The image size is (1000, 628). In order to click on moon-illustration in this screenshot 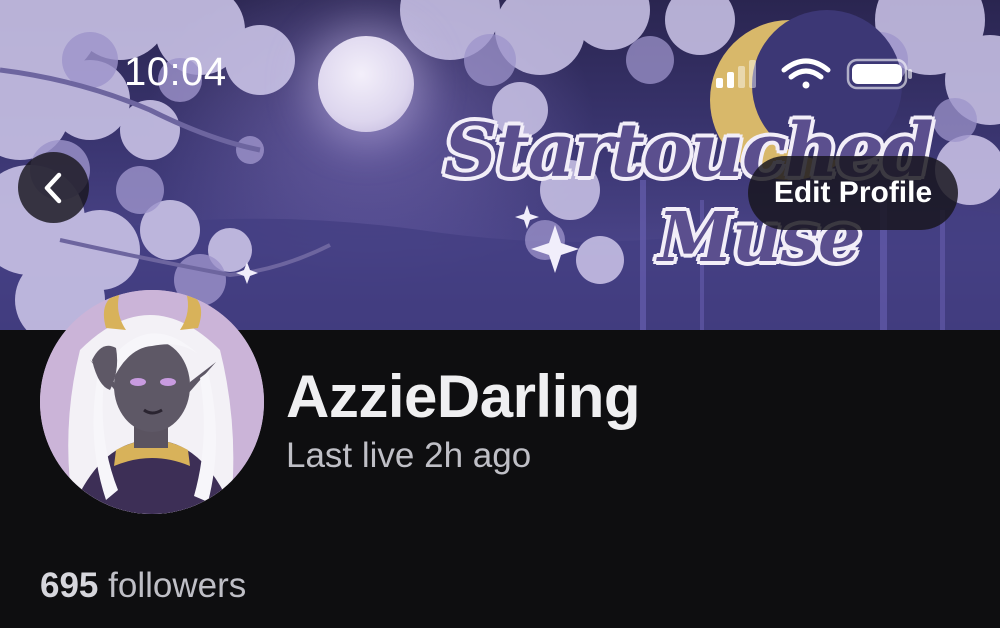, I will do `click(366, 84)`.